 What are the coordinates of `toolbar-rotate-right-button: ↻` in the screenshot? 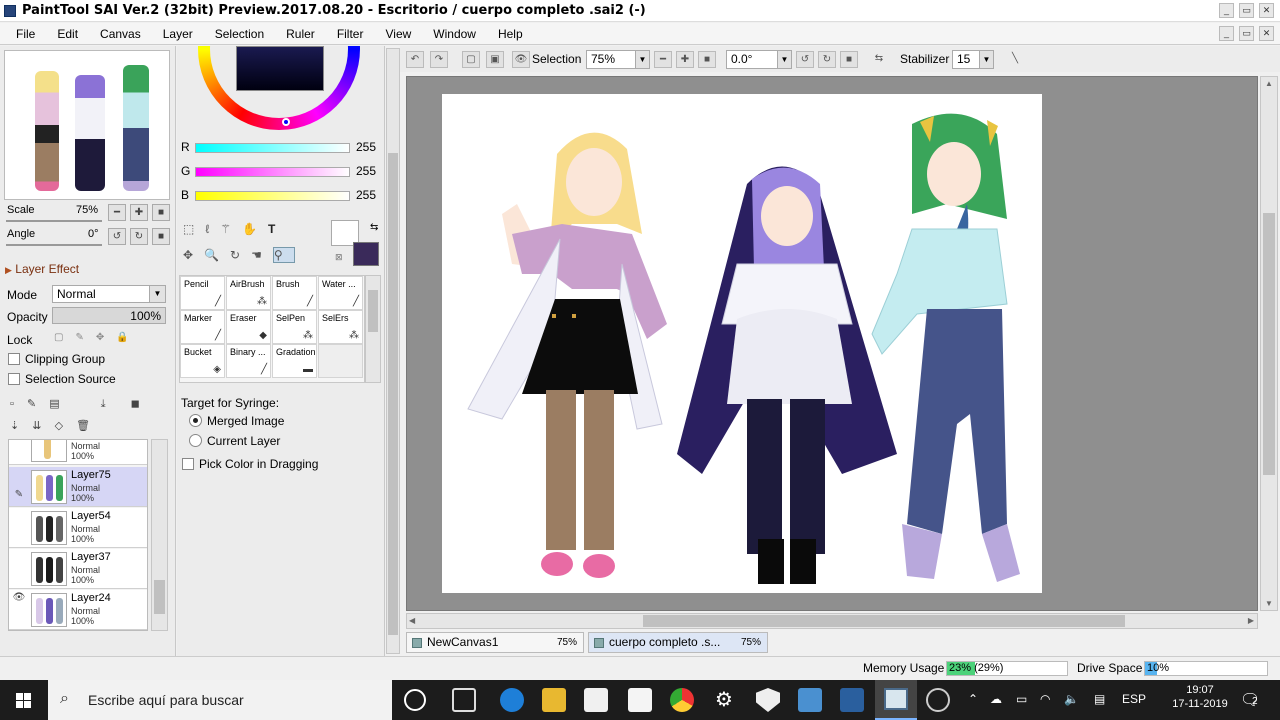 It's located at (827, 59).